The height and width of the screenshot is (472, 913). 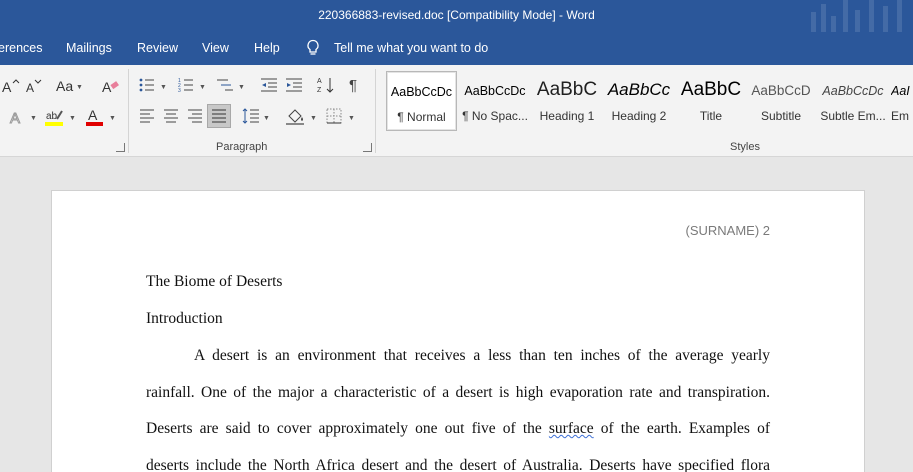 What do you see at coordinates (313, 48) in the screenshot?
I see `lightbulb-icon` at bounding box center [313, 48].